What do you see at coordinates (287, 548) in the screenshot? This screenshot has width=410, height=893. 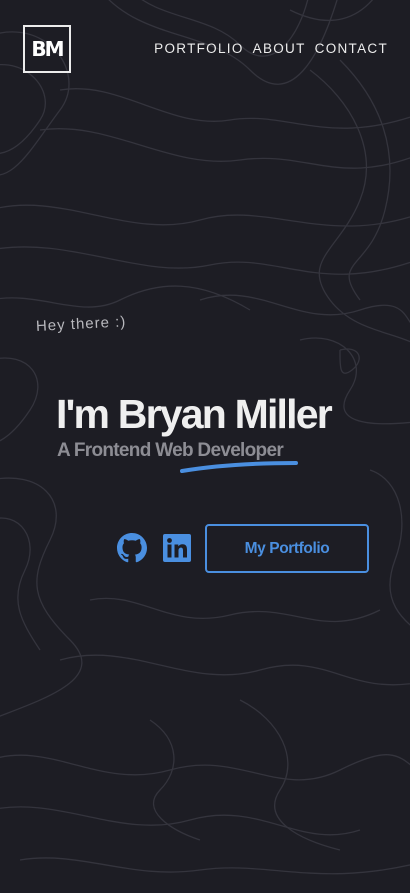 I see `my-portfolio-button: My Portfolio` at bounding box center [287, 548].